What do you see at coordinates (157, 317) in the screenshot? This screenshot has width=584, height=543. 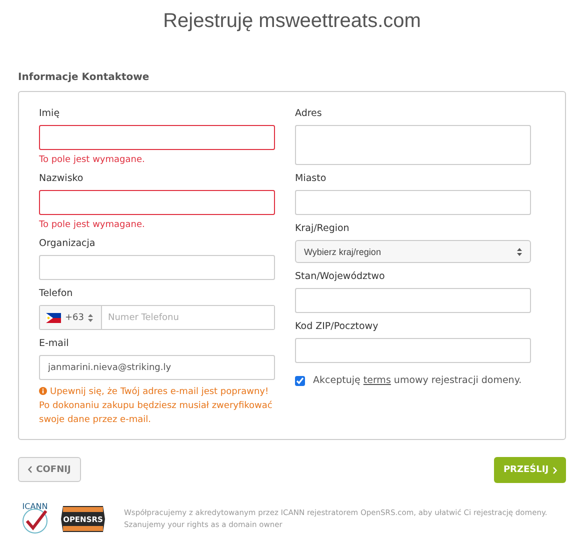 I see `phone-field: +63 Numer Telefonu` at bounding box center [157, 317].